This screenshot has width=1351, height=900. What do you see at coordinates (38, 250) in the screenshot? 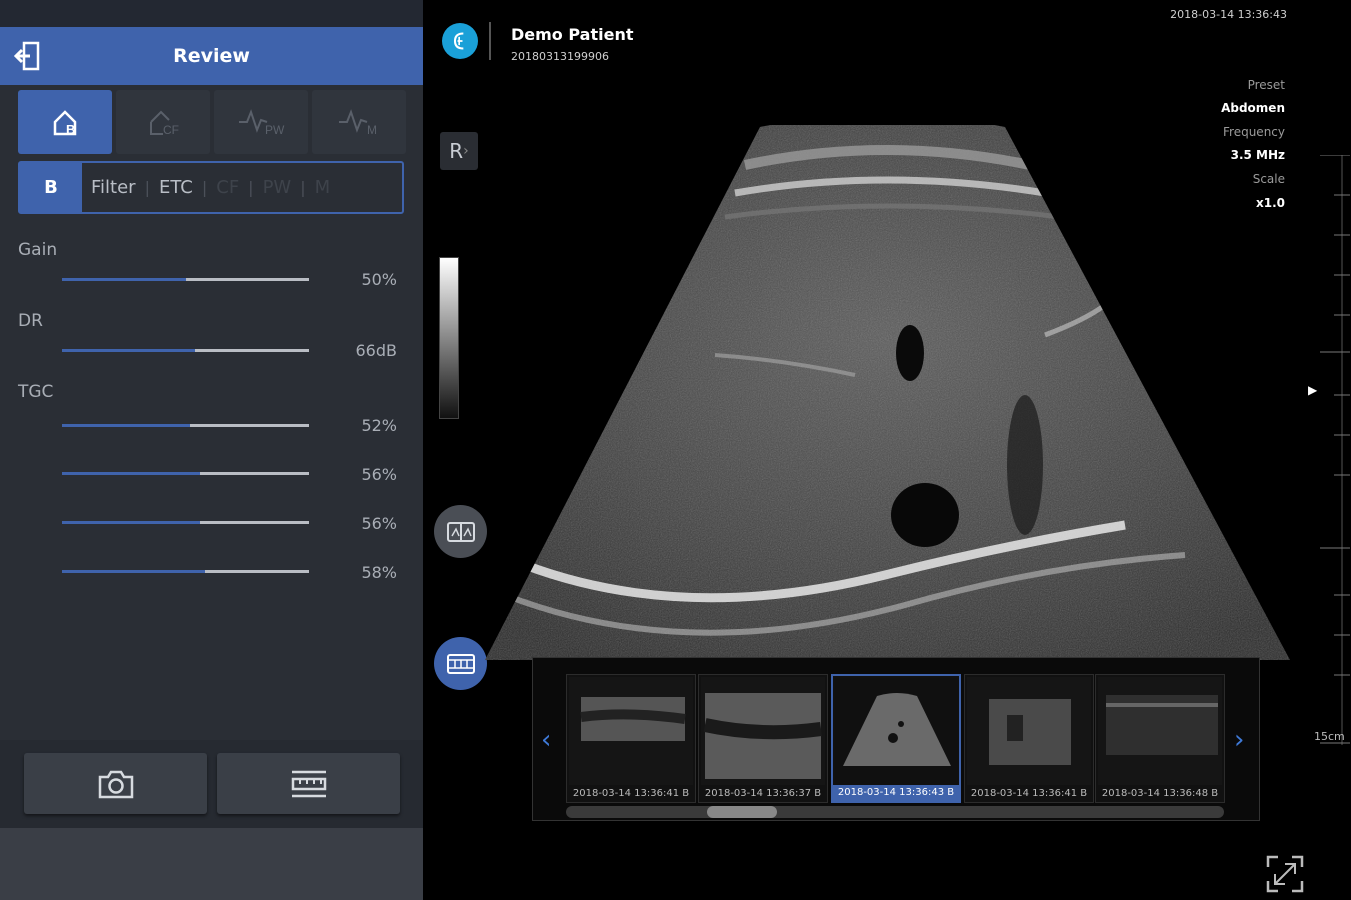
I see `gain-label: Gain` at bounding box center [38, 250].